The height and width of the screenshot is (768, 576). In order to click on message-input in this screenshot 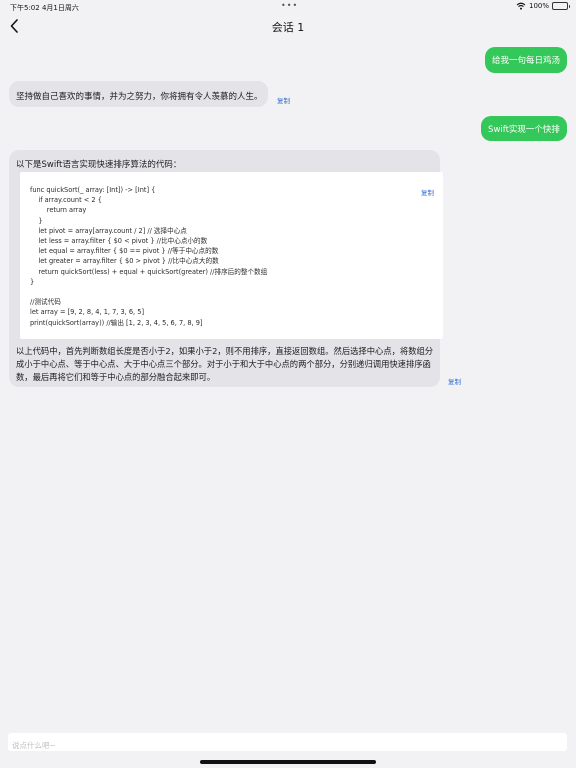, I will do `click(287, 745)`.